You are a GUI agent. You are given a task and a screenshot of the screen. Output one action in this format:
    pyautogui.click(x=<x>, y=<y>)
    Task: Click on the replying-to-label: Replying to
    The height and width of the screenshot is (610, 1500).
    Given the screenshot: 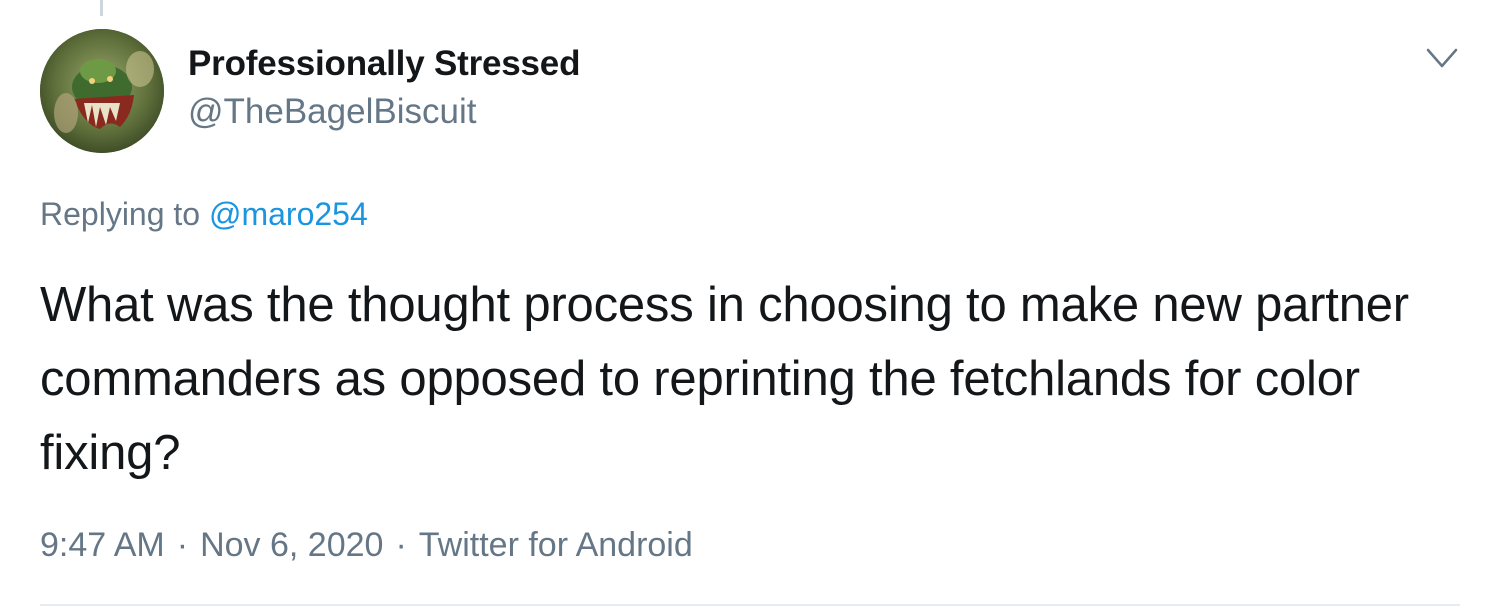 What is the action you would take?
    pyautogui.click(x=120, y=214)
    